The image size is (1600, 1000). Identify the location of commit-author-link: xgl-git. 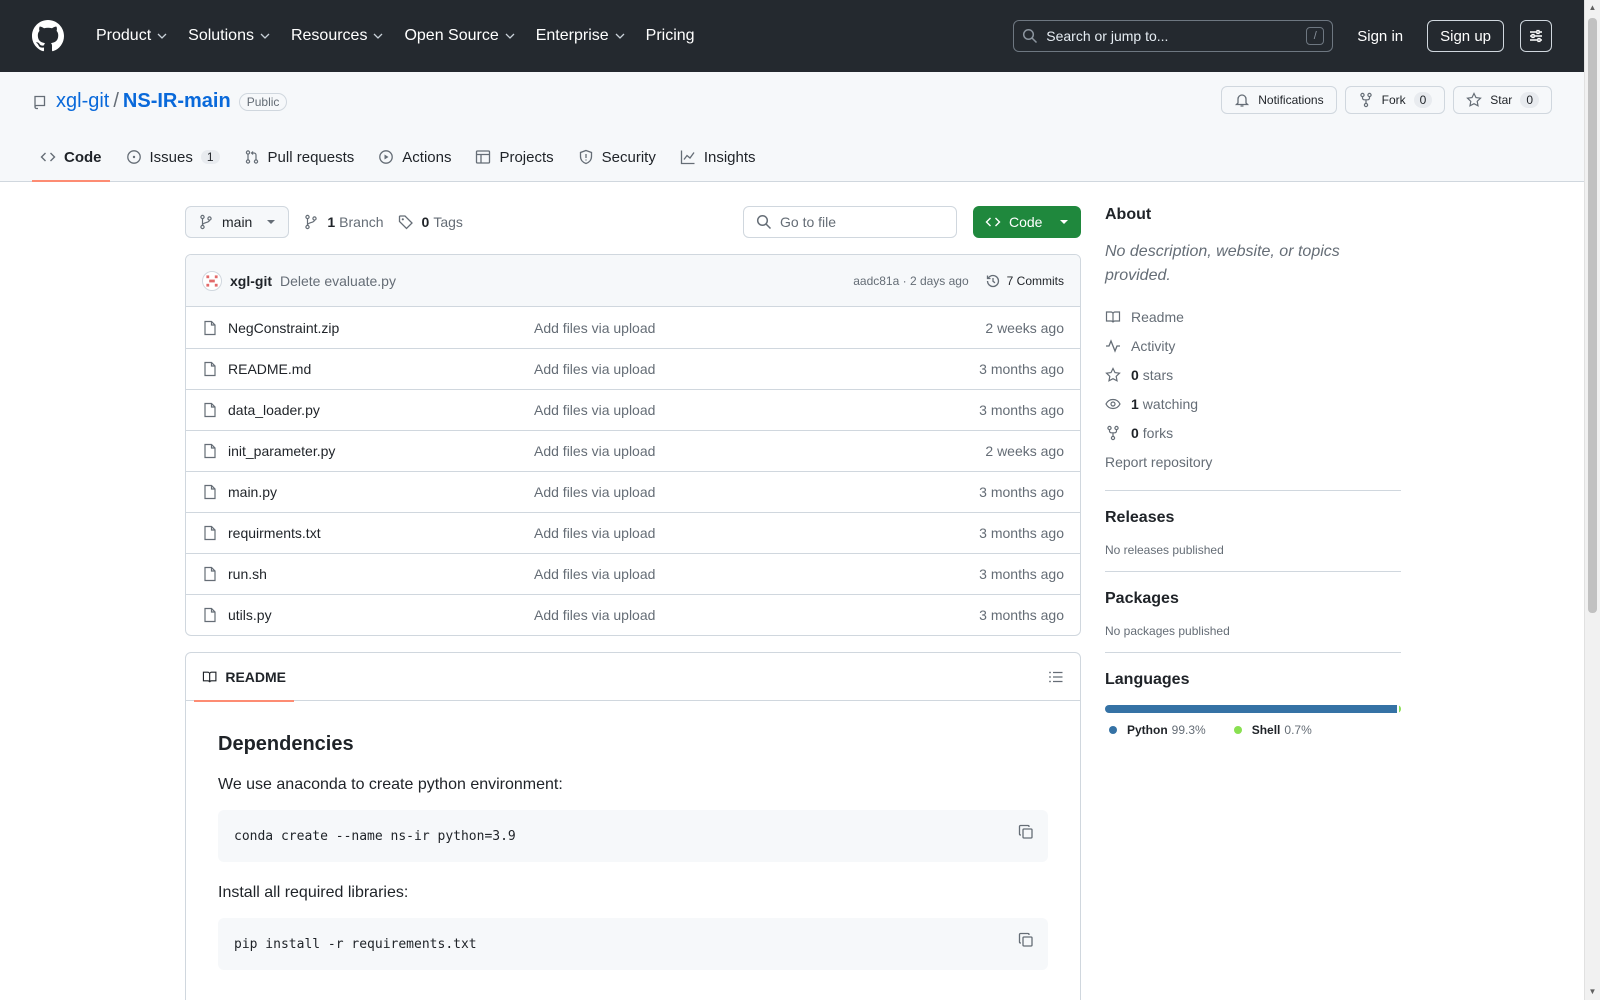
(251, 281).